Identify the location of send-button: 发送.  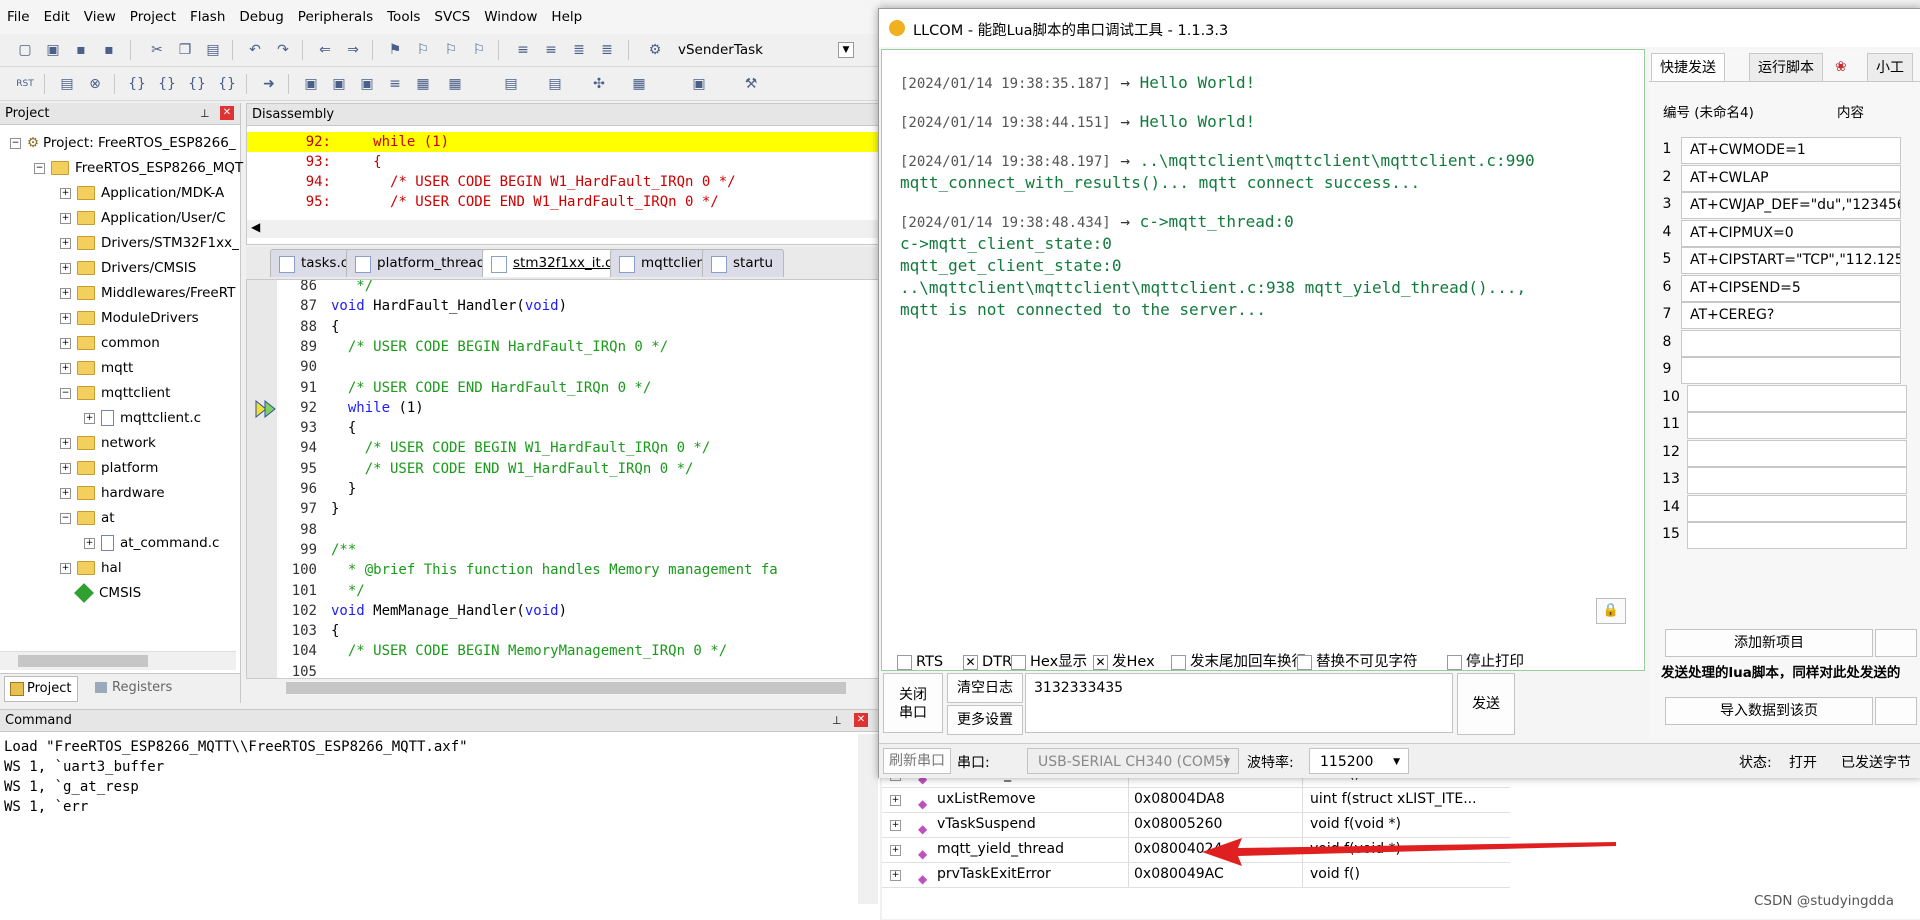
(1486, 704).